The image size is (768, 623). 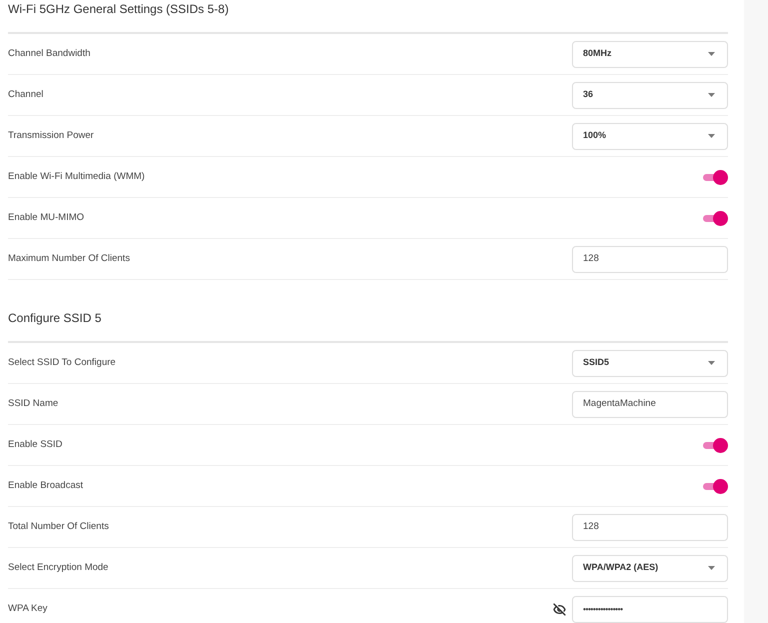 I want to click on setting-label: Channel Bandwidth, so click(x=49, y=53).